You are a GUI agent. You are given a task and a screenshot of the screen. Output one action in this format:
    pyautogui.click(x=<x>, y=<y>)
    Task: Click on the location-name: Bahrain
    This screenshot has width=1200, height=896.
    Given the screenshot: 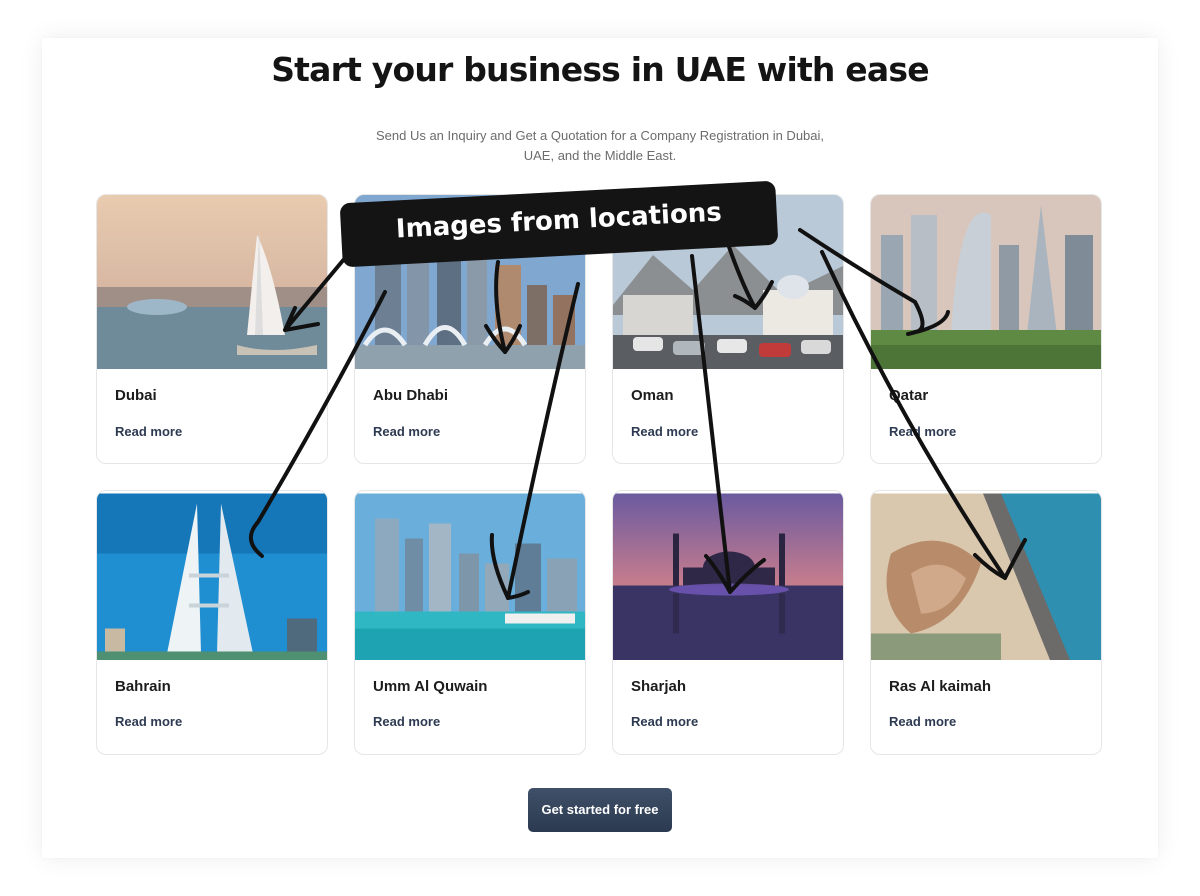 What is the action you would take?
    pyautogui.click(x=143, y=686)
    